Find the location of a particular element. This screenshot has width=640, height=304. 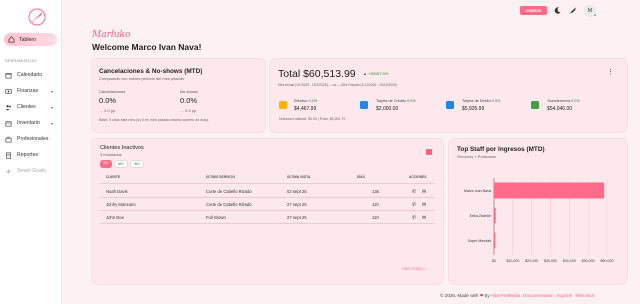

unknown-method-text: Unknown method: $0.00 | Pcan: $5,281.70 is located at coordinates (312, 119).